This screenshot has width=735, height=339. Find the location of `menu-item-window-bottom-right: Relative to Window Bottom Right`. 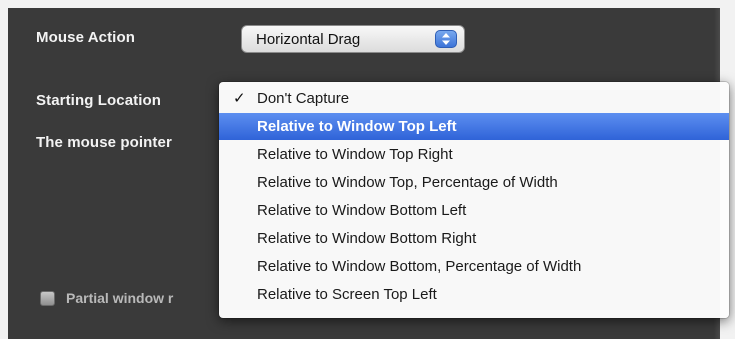

menu-item-window-bottom-right: Relative to Window Bottom Right is located at coordinates (474, 238).